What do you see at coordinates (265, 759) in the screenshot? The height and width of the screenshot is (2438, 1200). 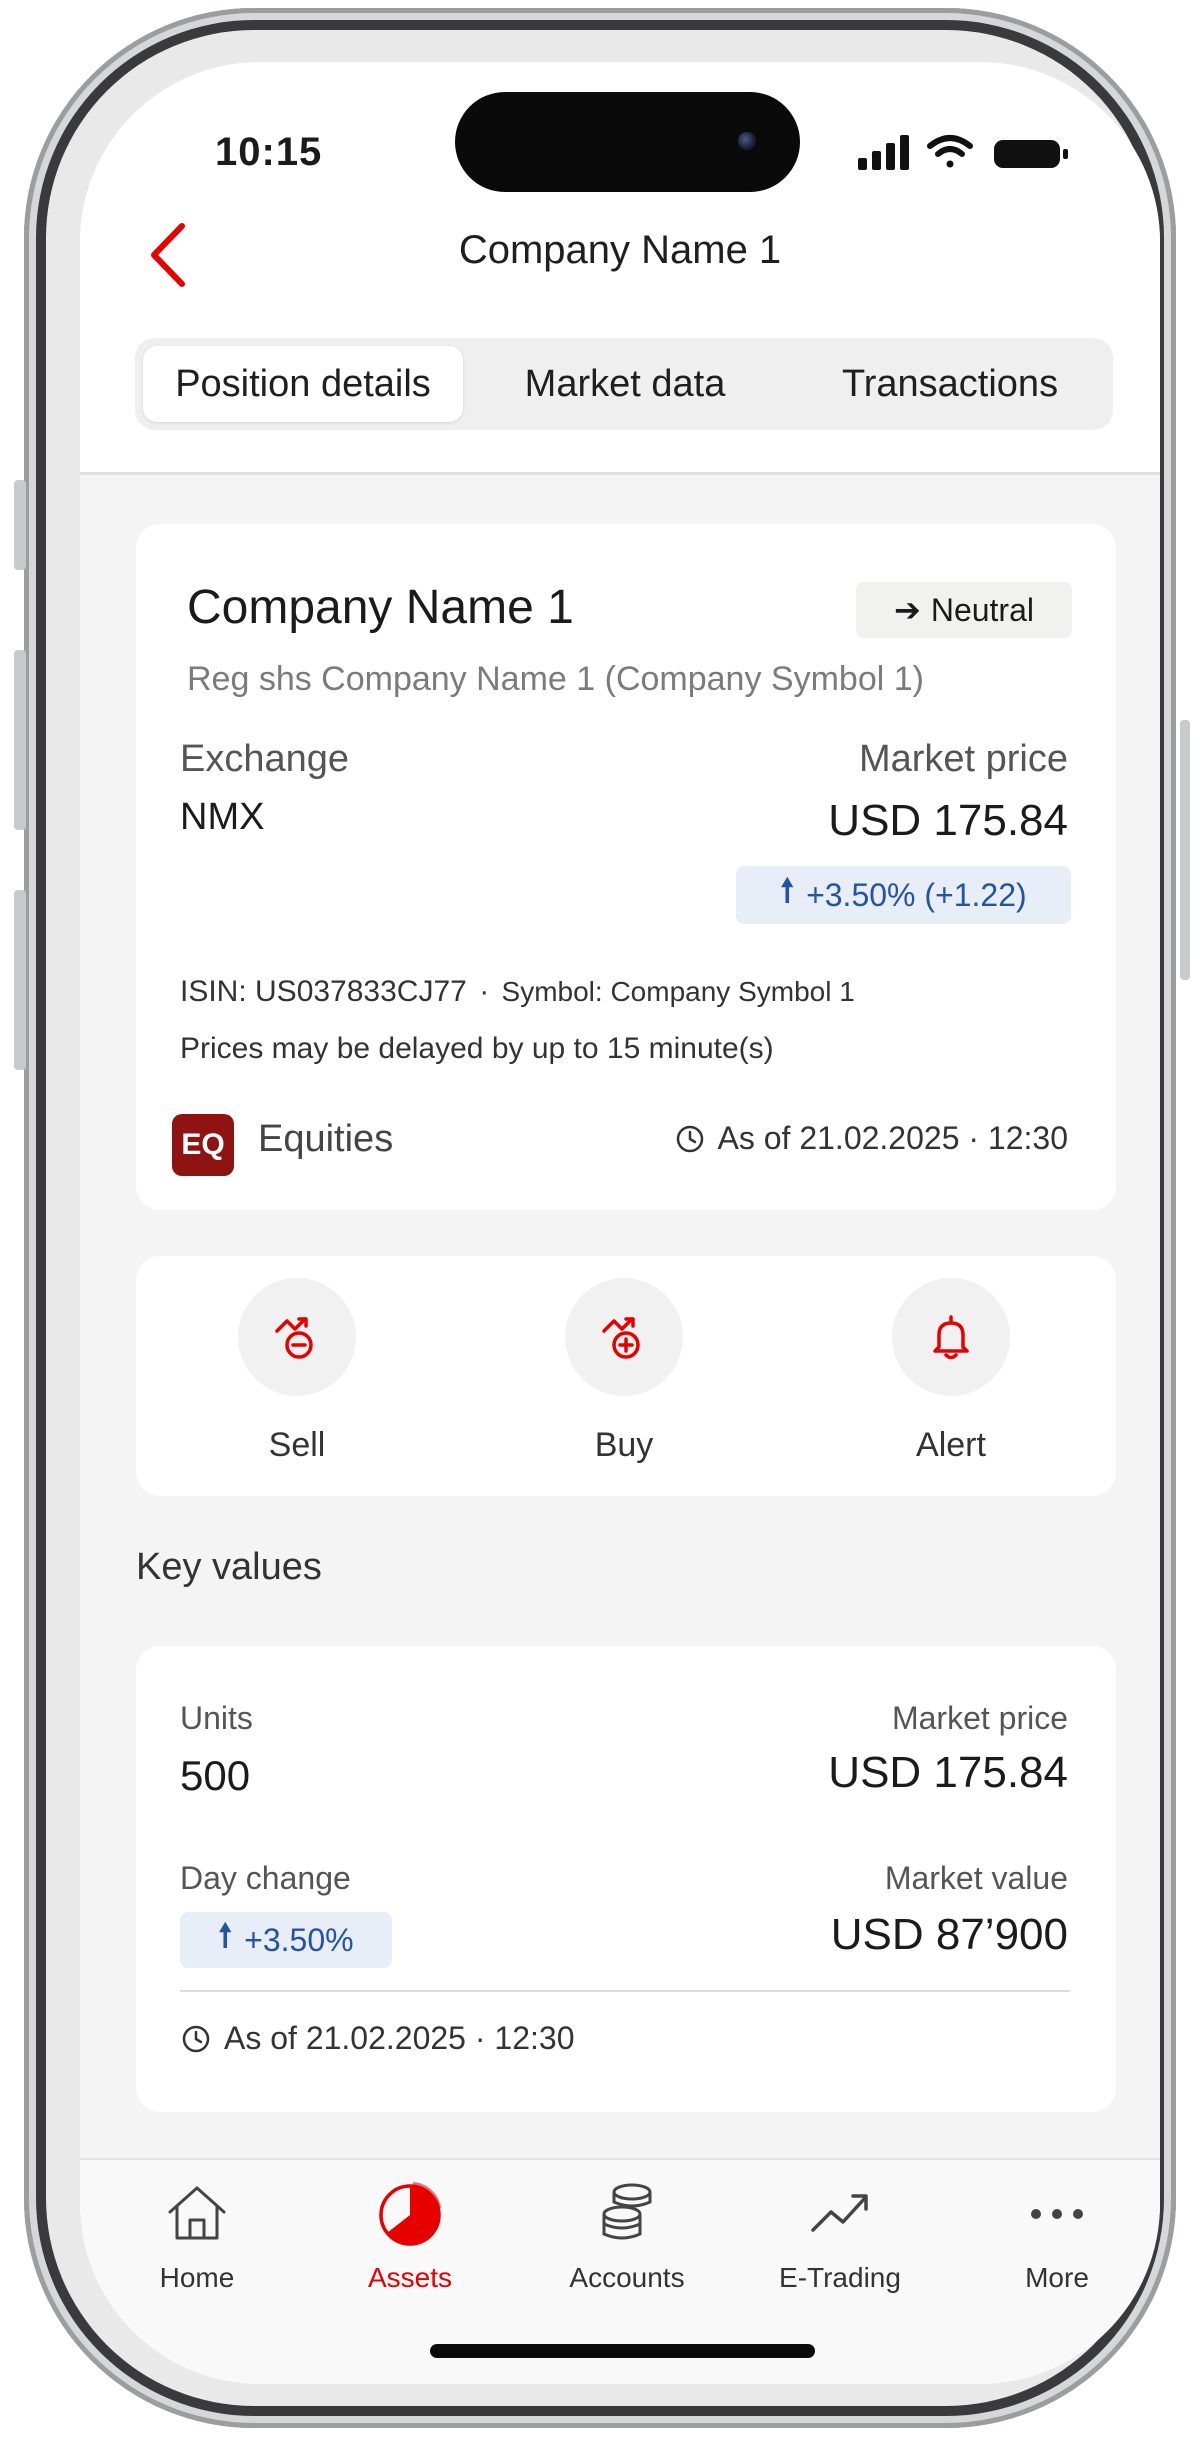 I see `exchange-label: Exchange` at bounding box center [265, 759].